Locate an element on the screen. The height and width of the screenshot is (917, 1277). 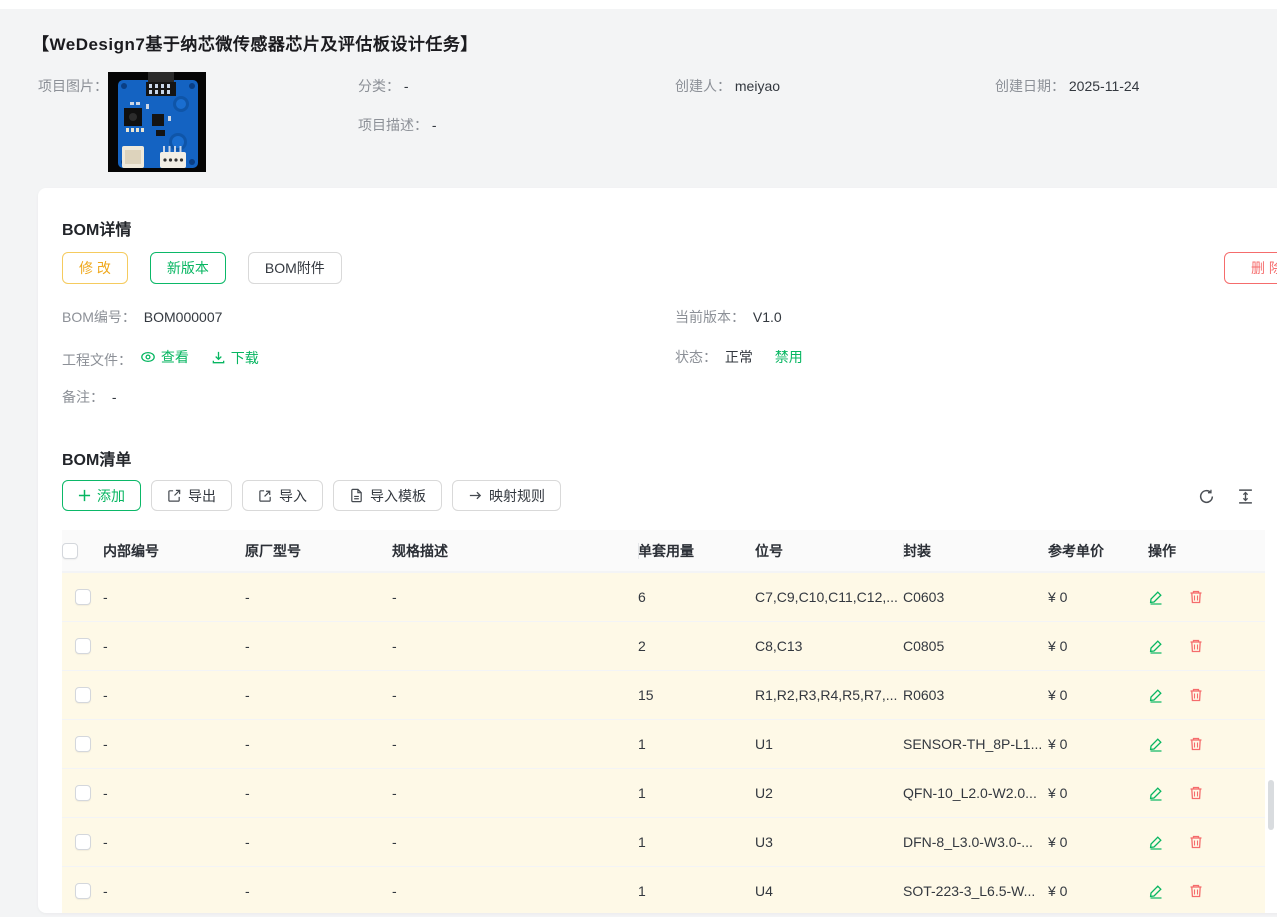
col-actions: 操作 is located at coordinates (1206, 551).